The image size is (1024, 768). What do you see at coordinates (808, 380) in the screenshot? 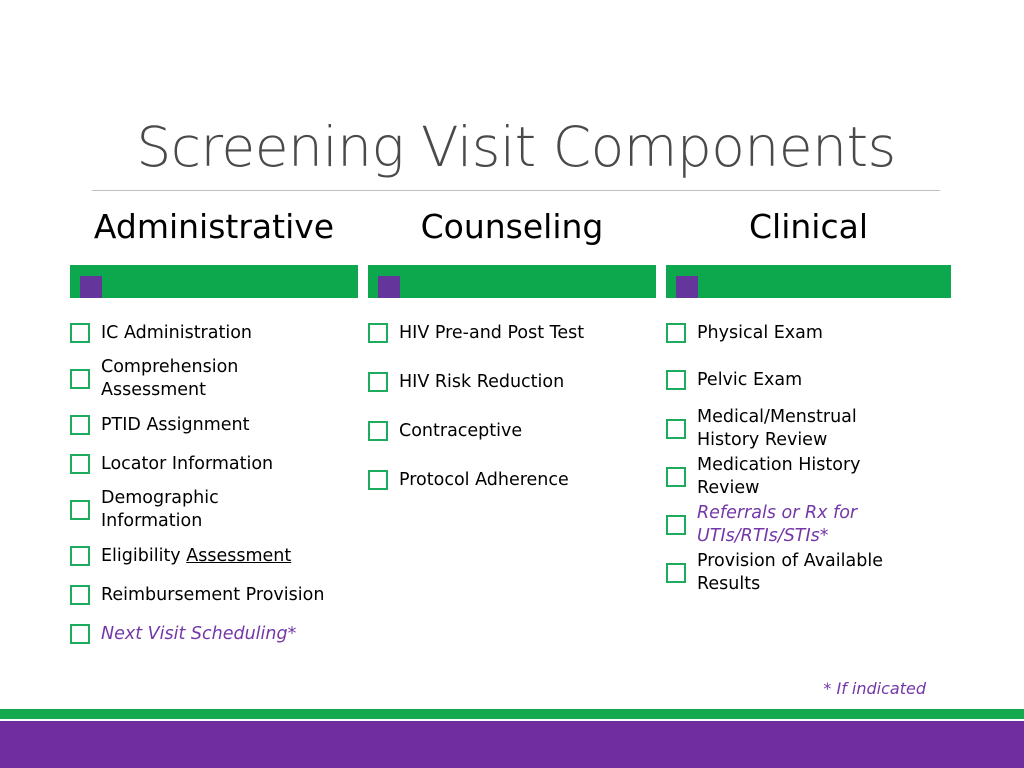
I see `list-item: Pelvic Exam` at bounding box center [808, 380].